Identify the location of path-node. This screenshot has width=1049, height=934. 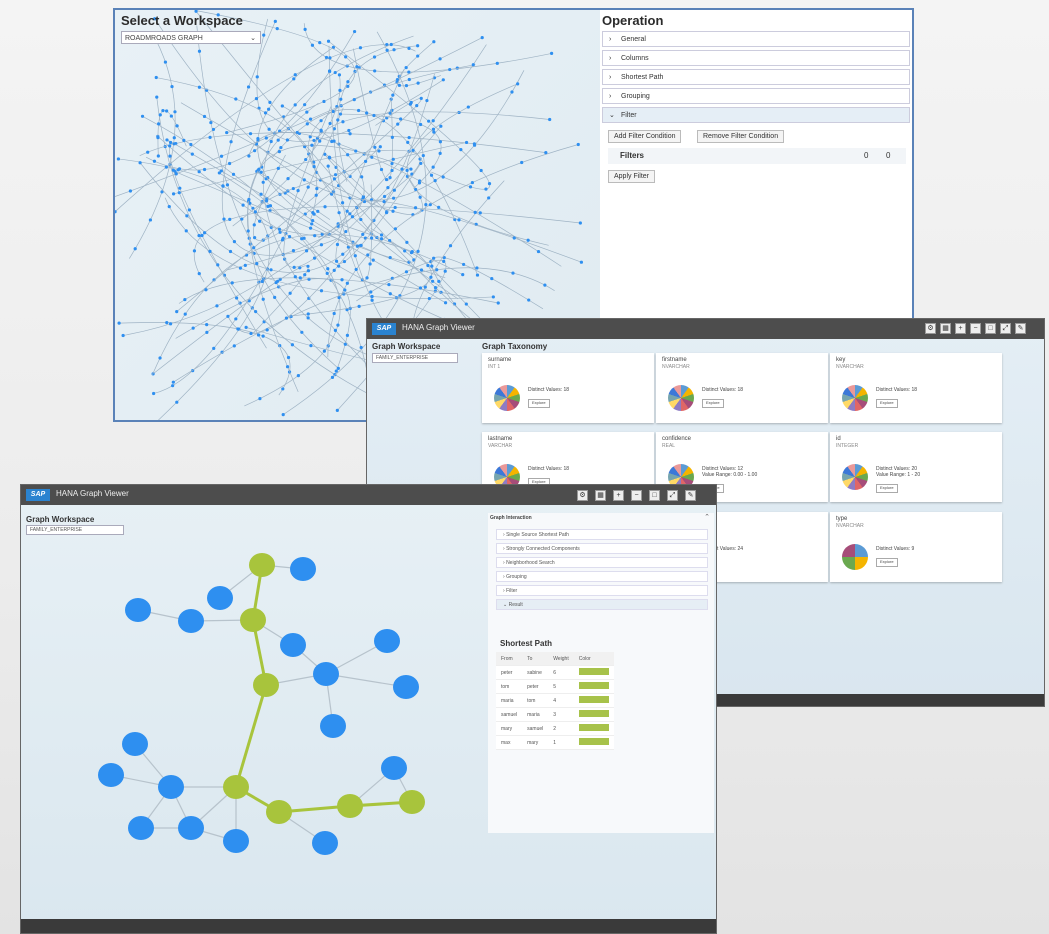
(266, 685).